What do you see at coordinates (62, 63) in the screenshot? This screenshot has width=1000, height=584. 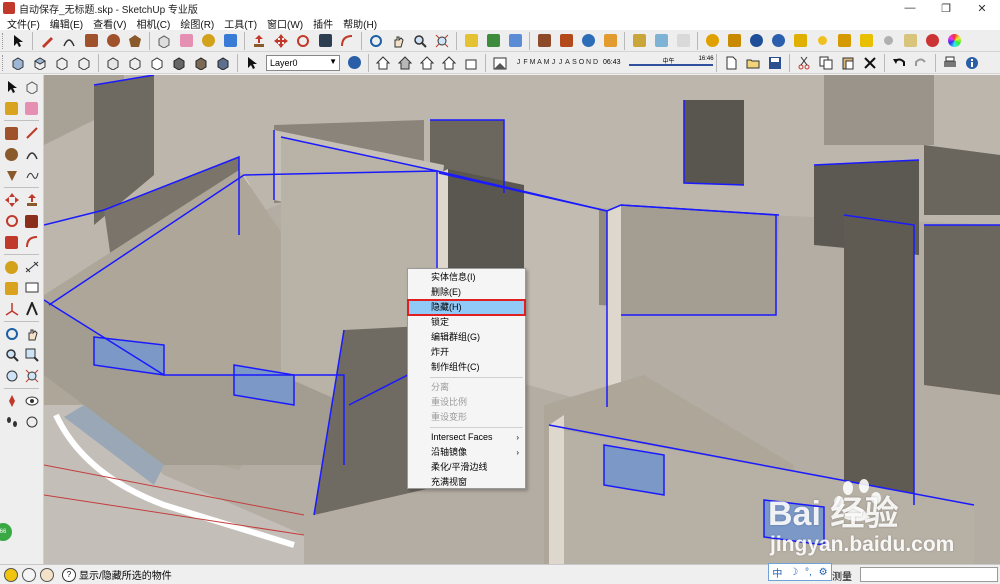 I see `view-front-icon` at bounding box center [62, 63].